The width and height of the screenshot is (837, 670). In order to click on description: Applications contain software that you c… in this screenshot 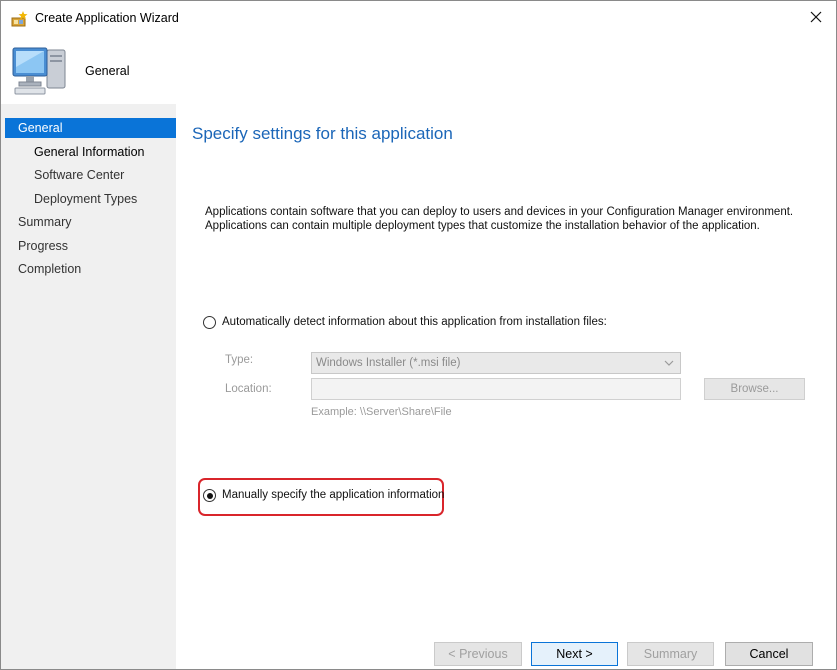, I will do `click(515, 219)`.